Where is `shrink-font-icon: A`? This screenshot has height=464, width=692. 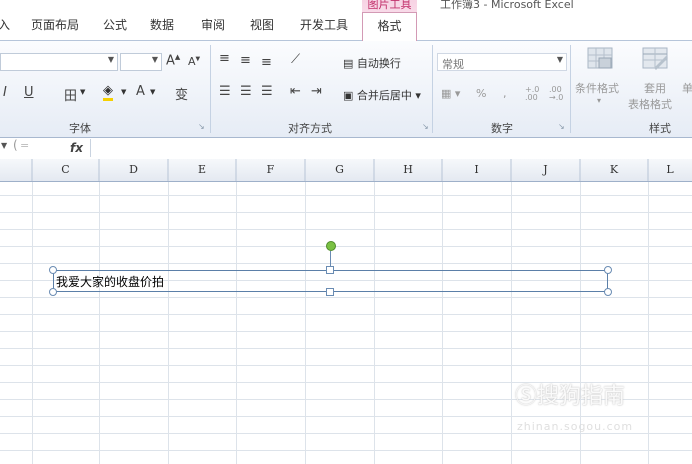 shrink-font-icon: A is located at coordinates (192, 61).